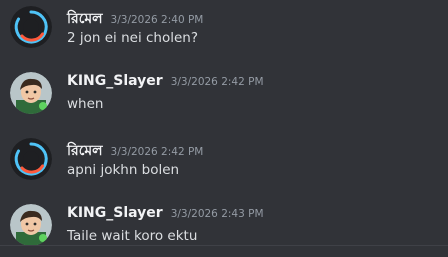 This screenshot has height=257, width=448. What do you see at coordinates (85, 104) in the screenshot?
I see `message-content: when` at bounding box center [85, 104].